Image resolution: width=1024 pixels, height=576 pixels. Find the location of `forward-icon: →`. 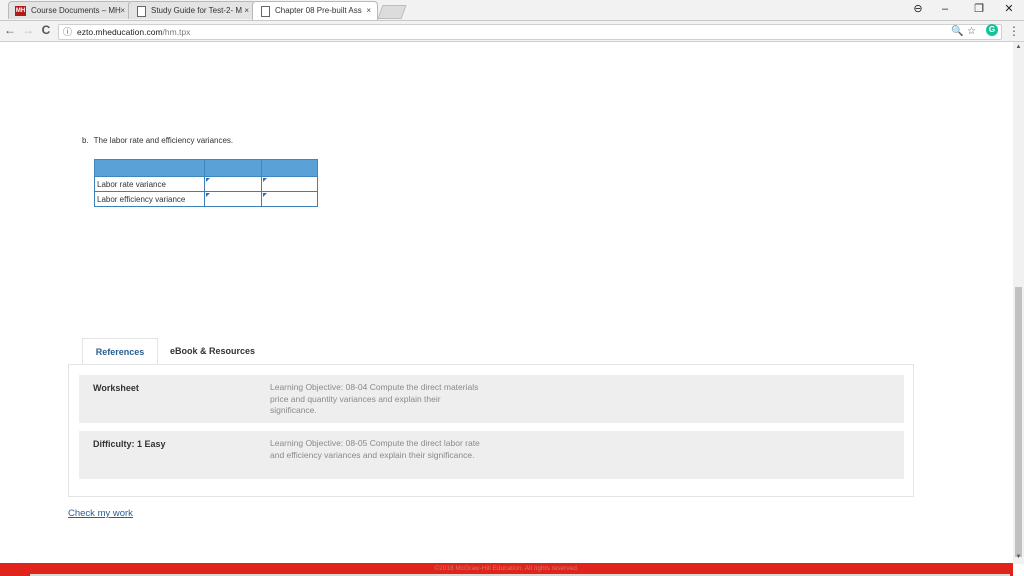

forward-icon: → is located at coordinates (28, 31).